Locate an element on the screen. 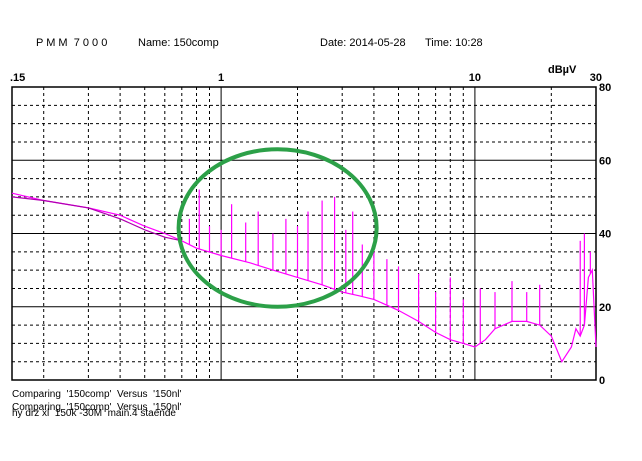 This screenshot has width=642, height=461. y-tick-label: 0 is located at coordinates (602, 381).